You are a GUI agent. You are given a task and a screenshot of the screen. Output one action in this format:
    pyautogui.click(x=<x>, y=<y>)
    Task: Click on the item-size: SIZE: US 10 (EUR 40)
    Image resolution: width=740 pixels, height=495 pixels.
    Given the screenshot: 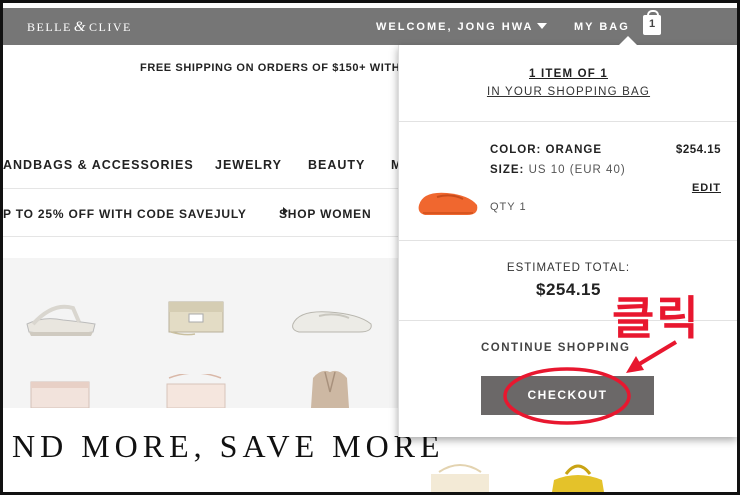 What is the action you would take?
    pyautogui.click(x=558, y=170)
    